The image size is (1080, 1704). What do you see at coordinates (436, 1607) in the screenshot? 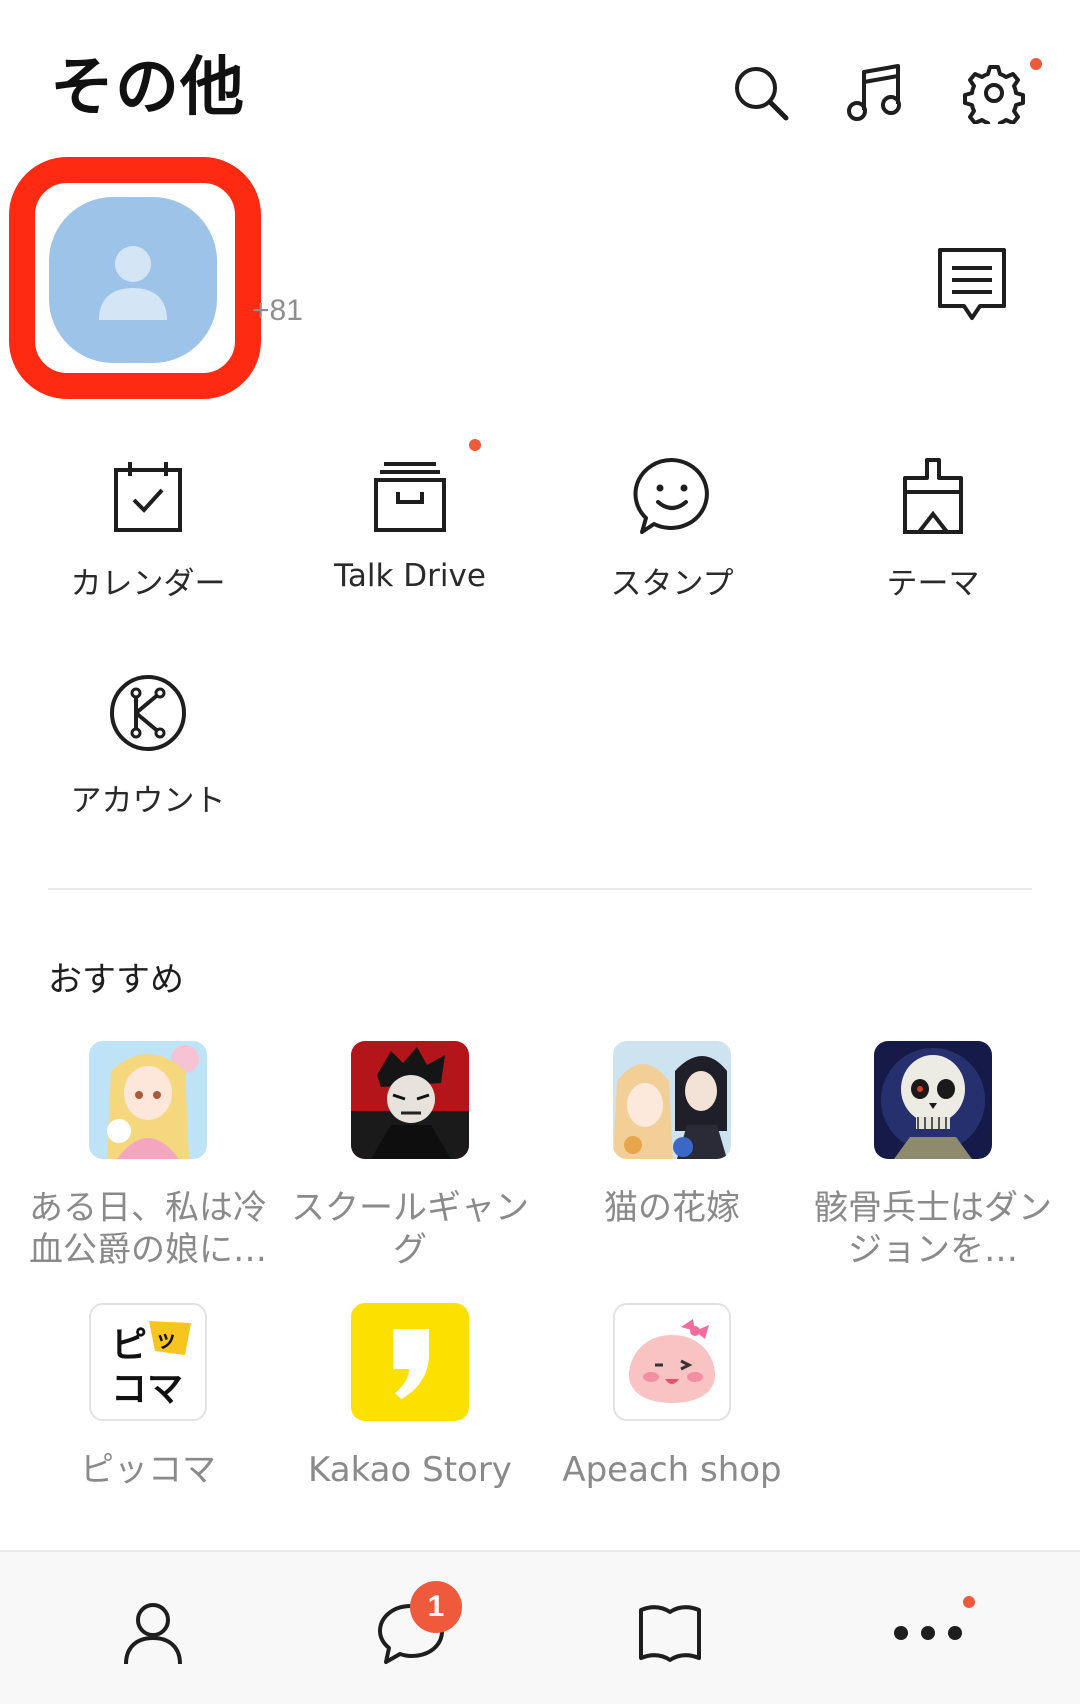
I see `chat-unread-badge: 1` at bounding box center [436, 1607].